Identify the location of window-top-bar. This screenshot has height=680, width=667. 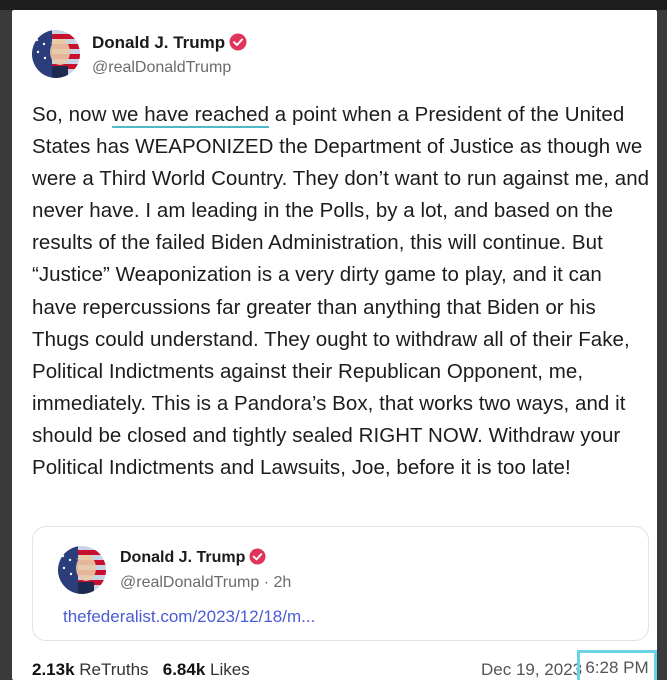
(333, 5).